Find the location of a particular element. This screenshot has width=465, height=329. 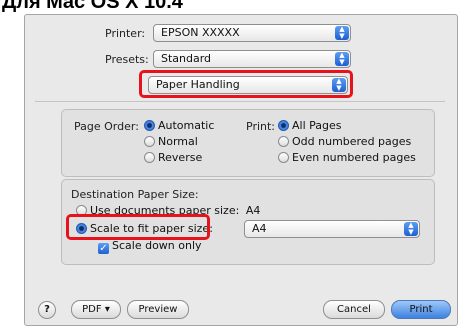

divider is located at coordinates (240, 101).